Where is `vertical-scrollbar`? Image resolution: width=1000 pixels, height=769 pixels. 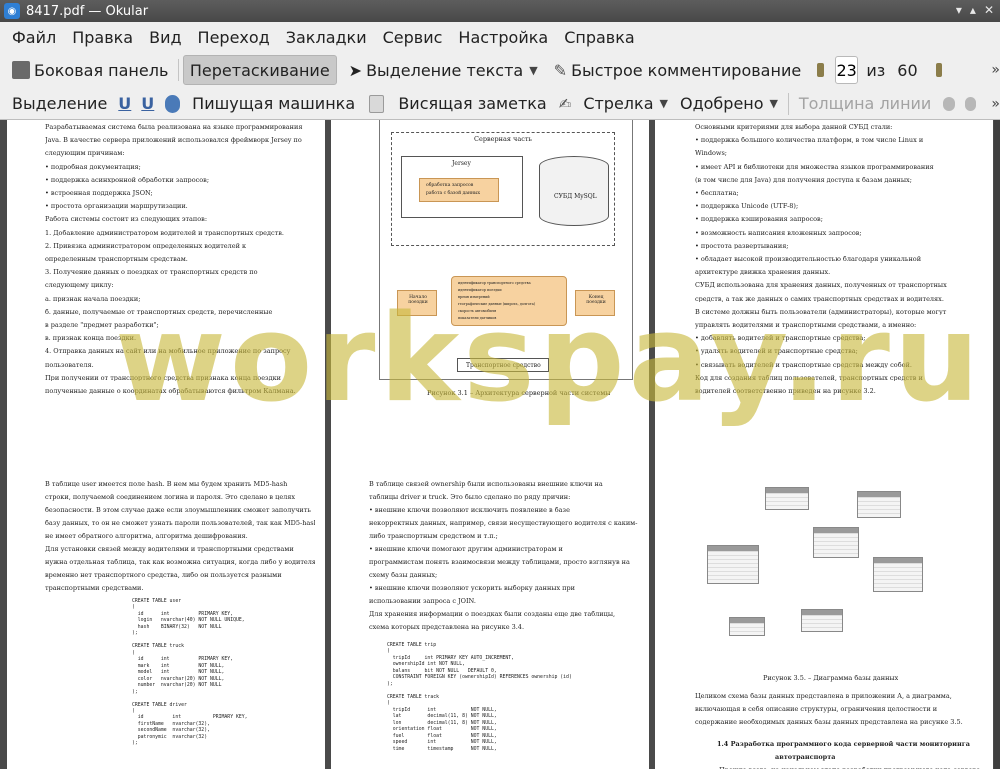
vertical-scrollbar is located at coordinates (997, 444).